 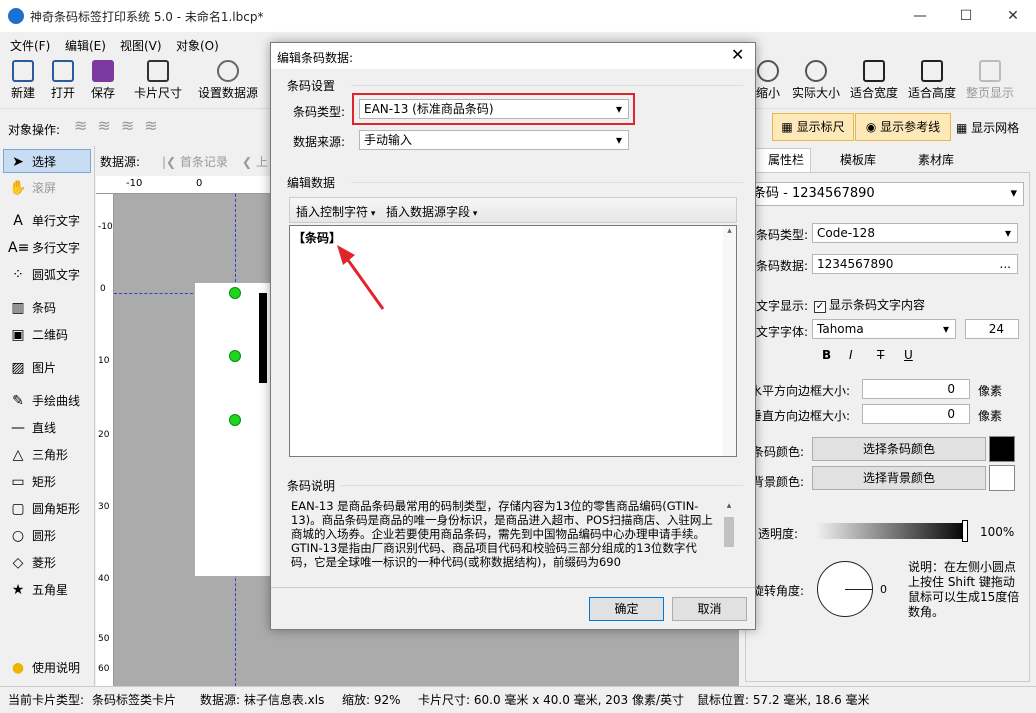 What do you see at coordinates (951, 389) in the screenshot?
I see `h-margin-value: 0` at bounding box center [951, 389].